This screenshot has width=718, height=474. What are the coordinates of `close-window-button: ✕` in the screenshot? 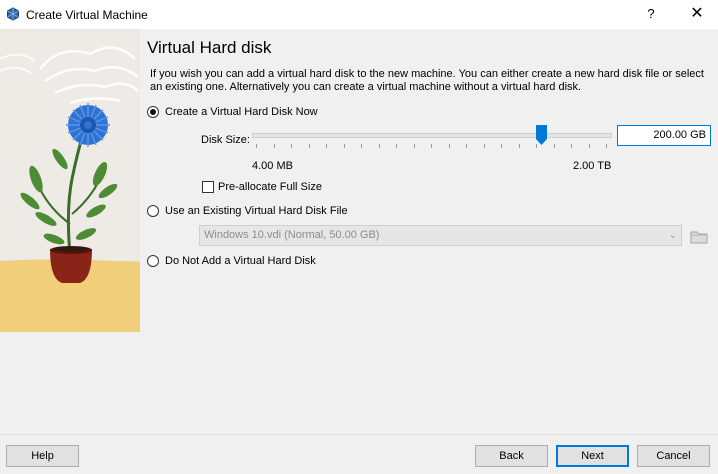 It's located at (697, 14).